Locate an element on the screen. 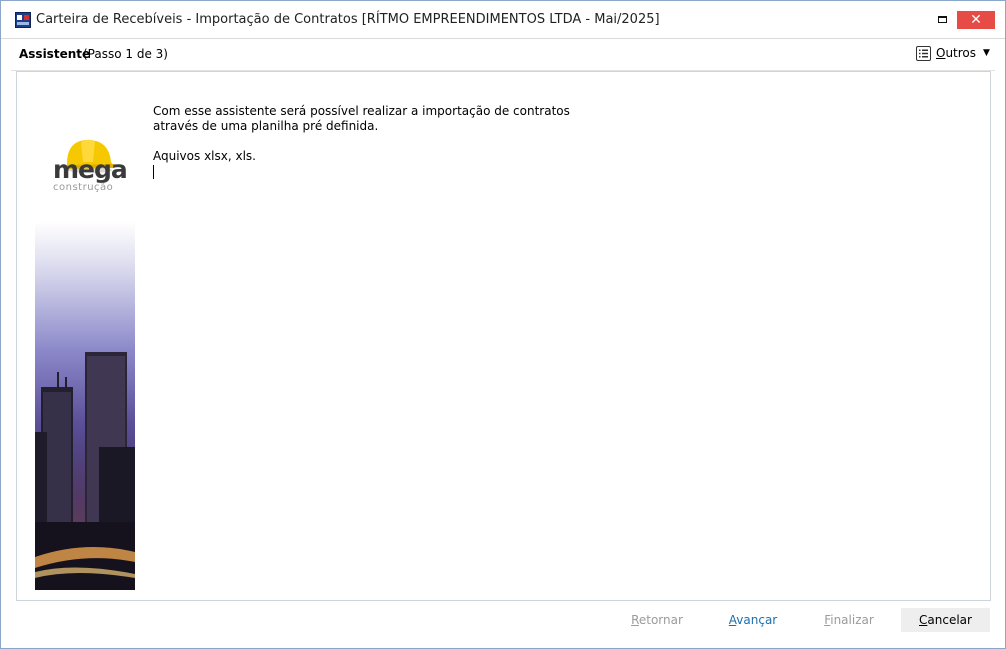 The width and height of the screenshot is (1006, 649). maximize-button is located at coordinates (942, 20).